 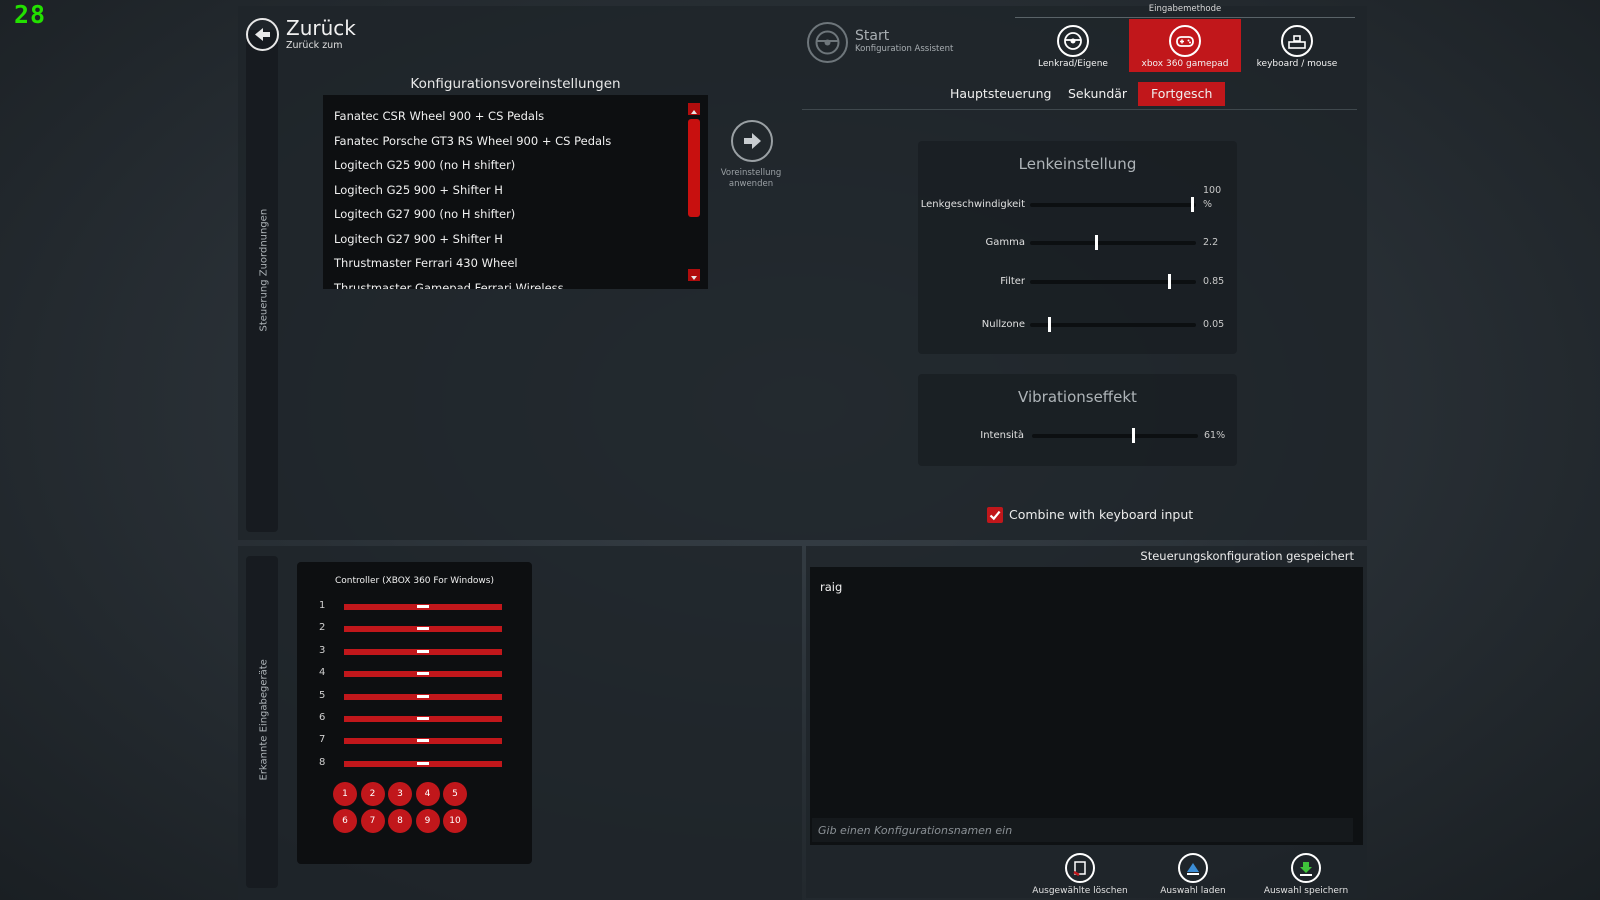 What do you see at coordinates (904, 49) in the screenshot?
I see `start-subtitle: Konfiguration Assistent` at bounding box center [904, 49].